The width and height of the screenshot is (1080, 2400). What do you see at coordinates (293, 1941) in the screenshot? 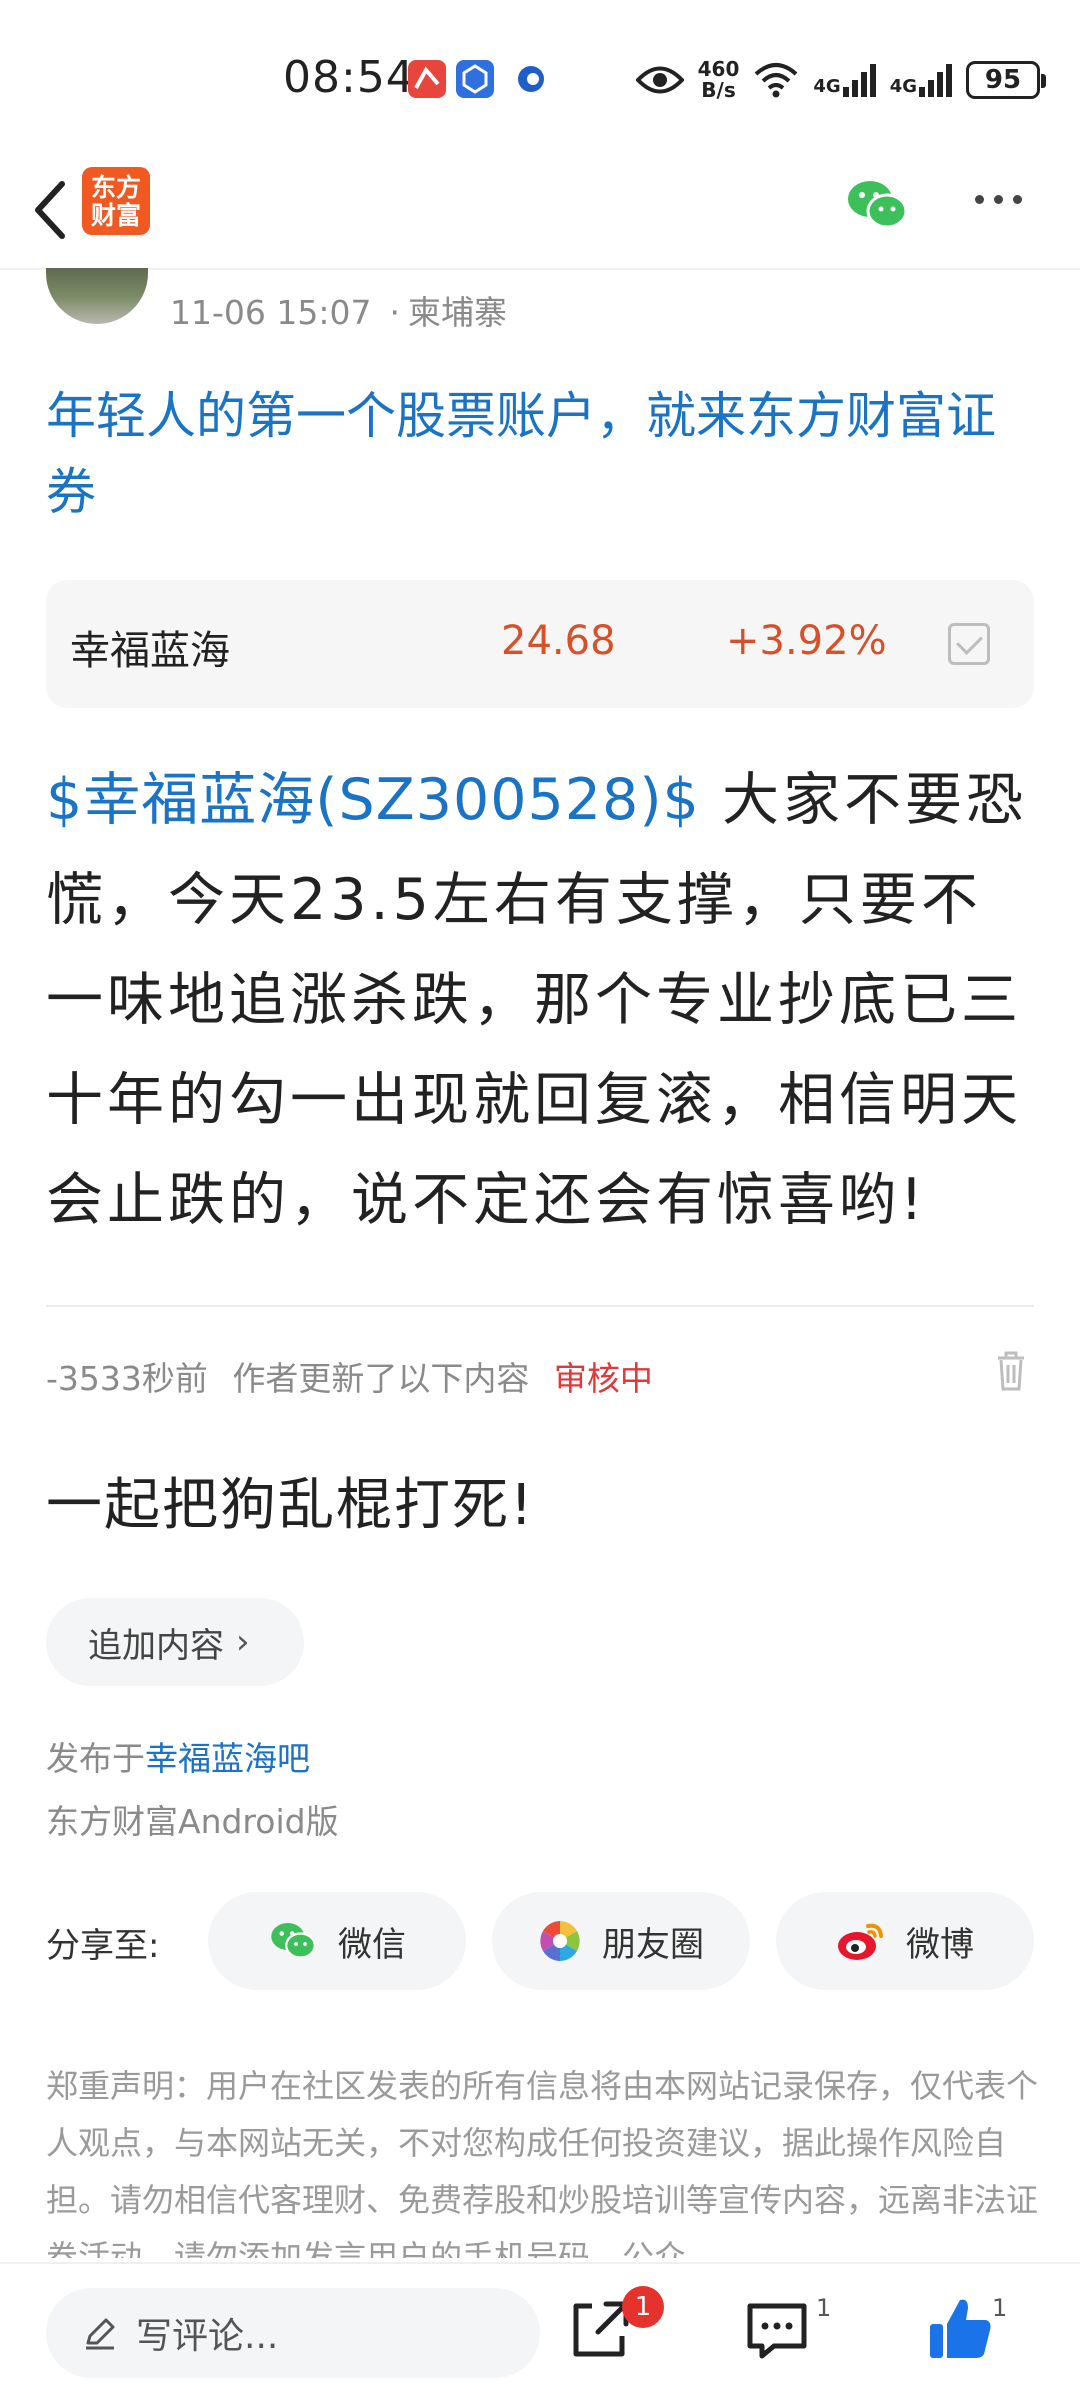
I see `wechat-icon` at bounding box center [293, 1941].